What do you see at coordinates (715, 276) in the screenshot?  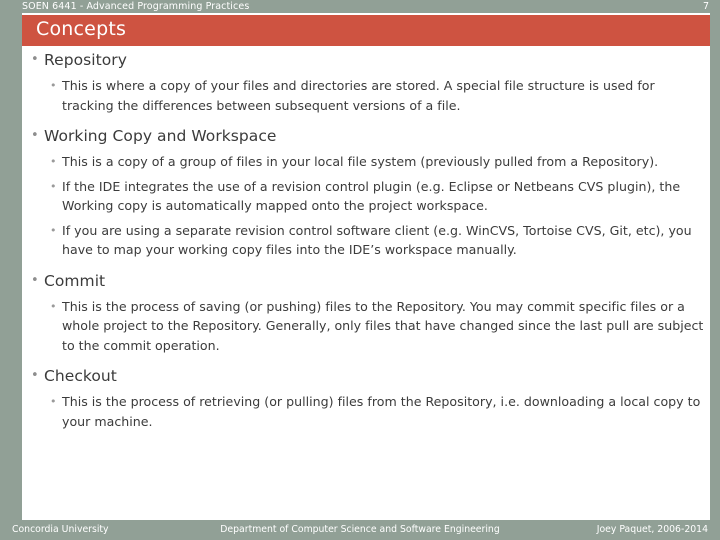 I see `right-accent-strip` at bounding box center [715, 276].